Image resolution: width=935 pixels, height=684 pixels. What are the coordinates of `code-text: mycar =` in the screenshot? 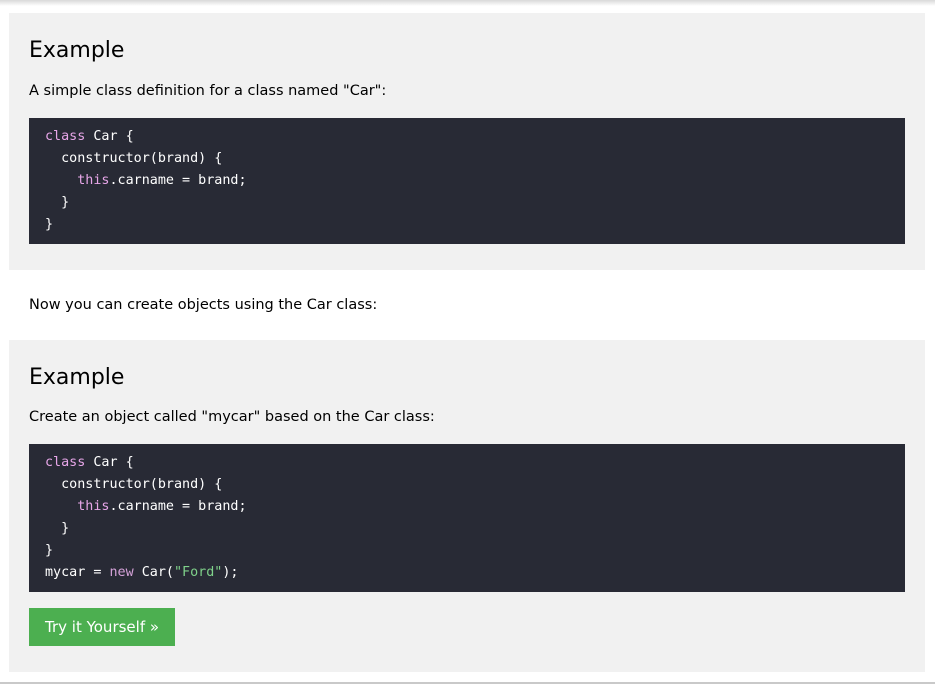 It's located at (77, 572).